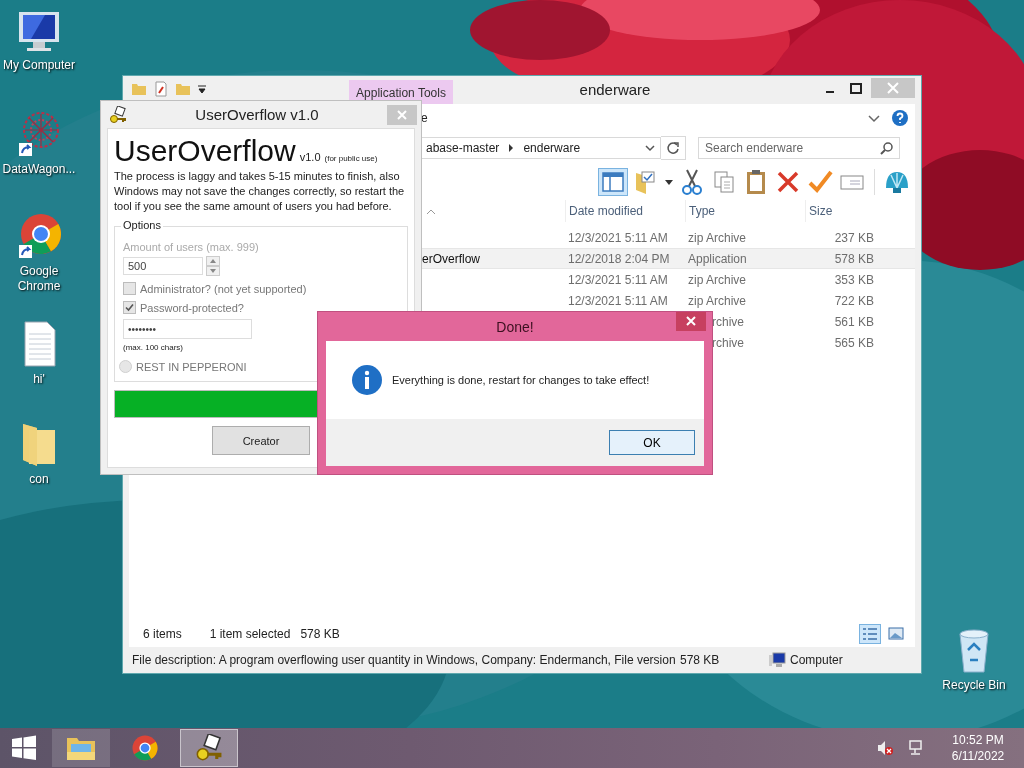  Describe the element at coordinates (260, 191) in the screenshot. I see `info-paragraph: The process is laggy and takes 5-15 minutes to finish, also Windows may not save the changes correctly, so restart the tool if you see the same amount of users you had before.` at that location.